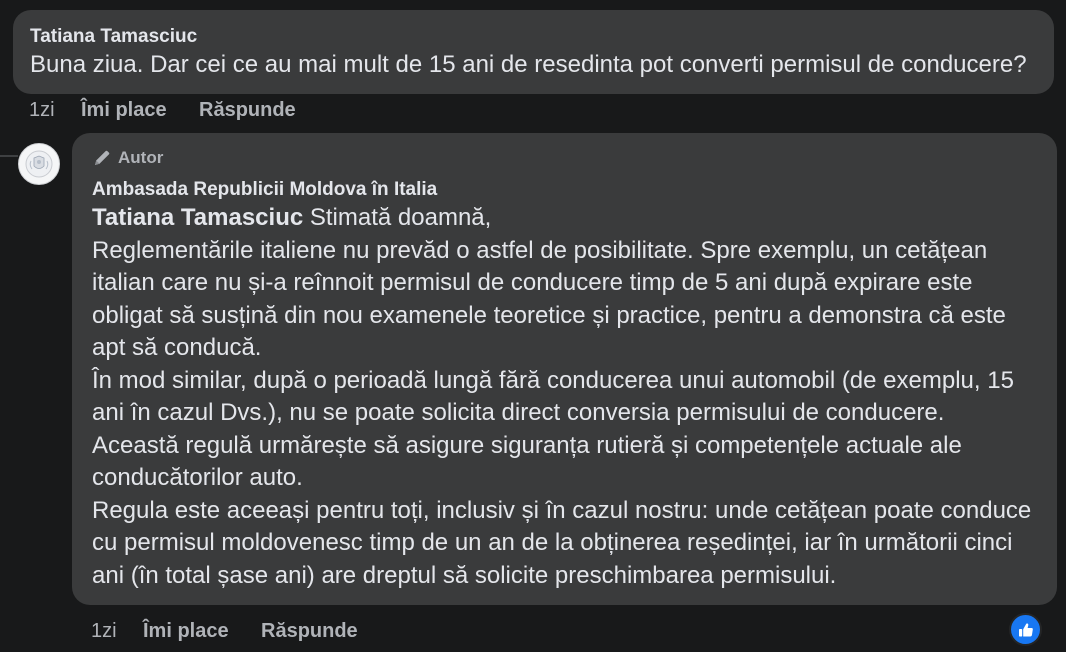  I want to click on reply-line: apt să conducă., so click(177, 347).